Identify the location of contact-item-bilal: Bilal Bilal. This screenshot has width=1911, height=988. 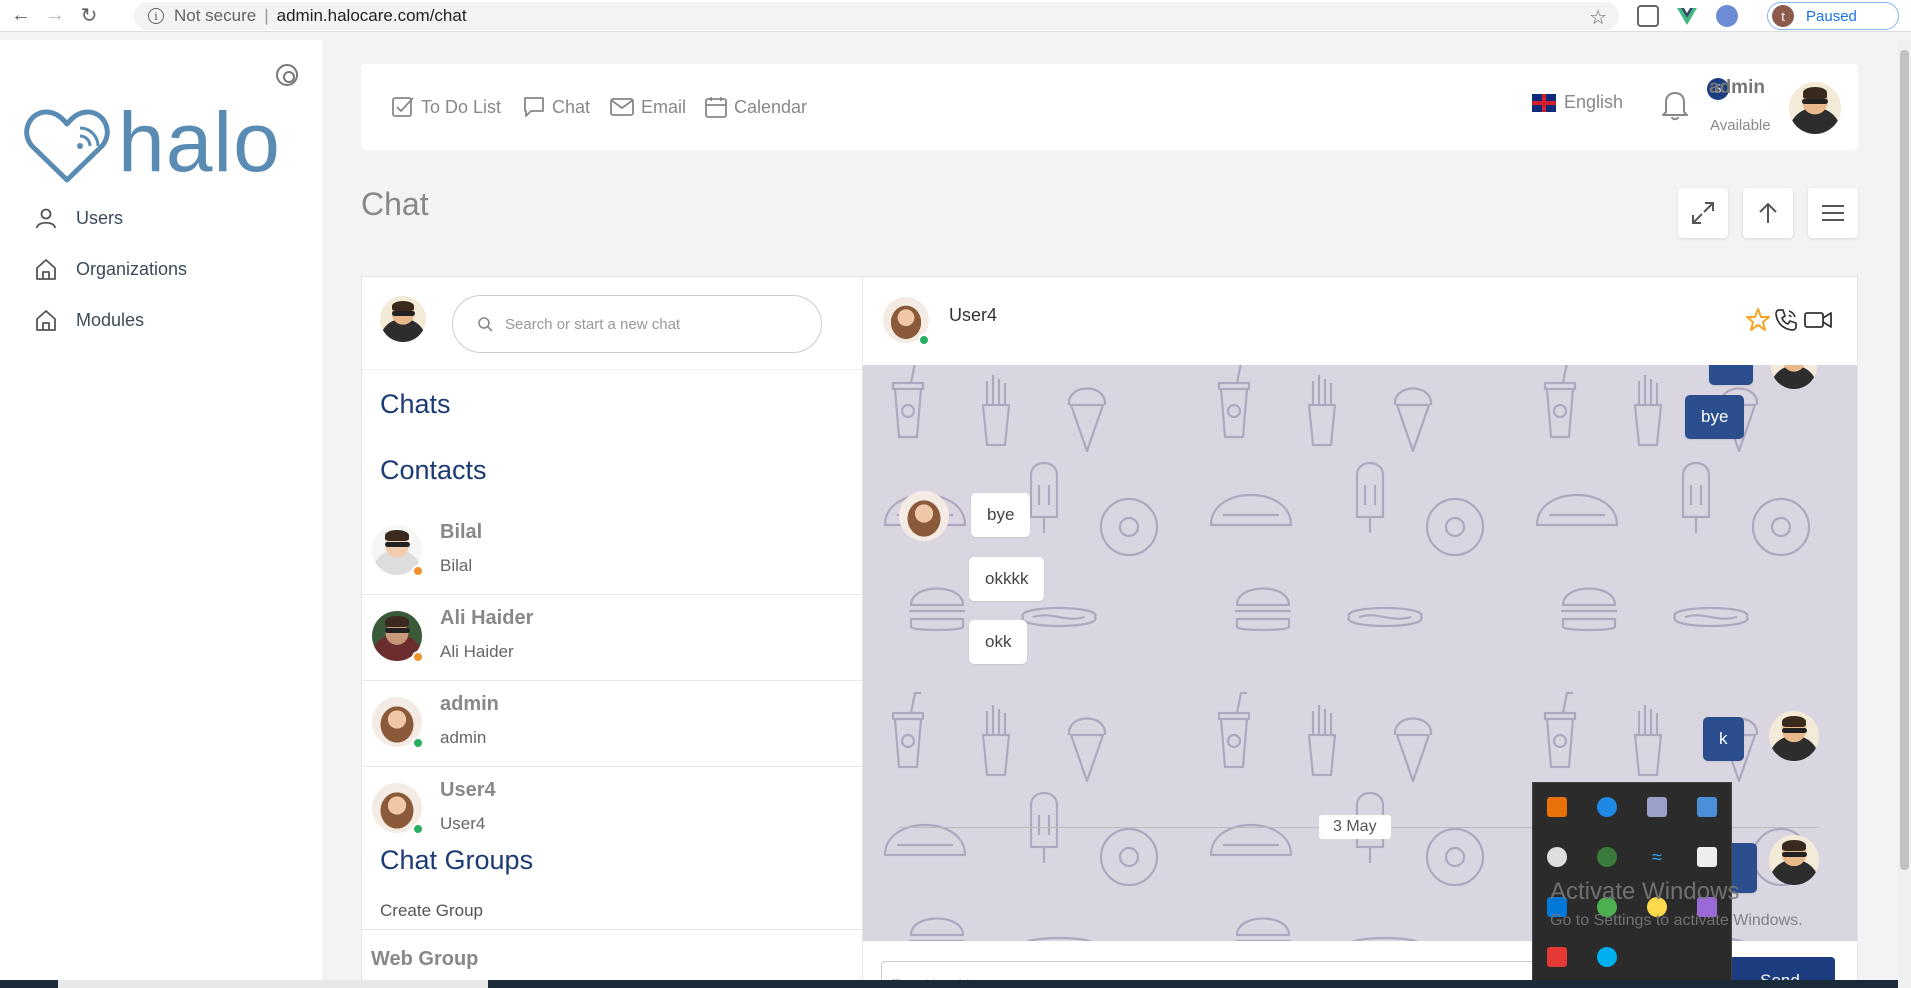
(612, 552).